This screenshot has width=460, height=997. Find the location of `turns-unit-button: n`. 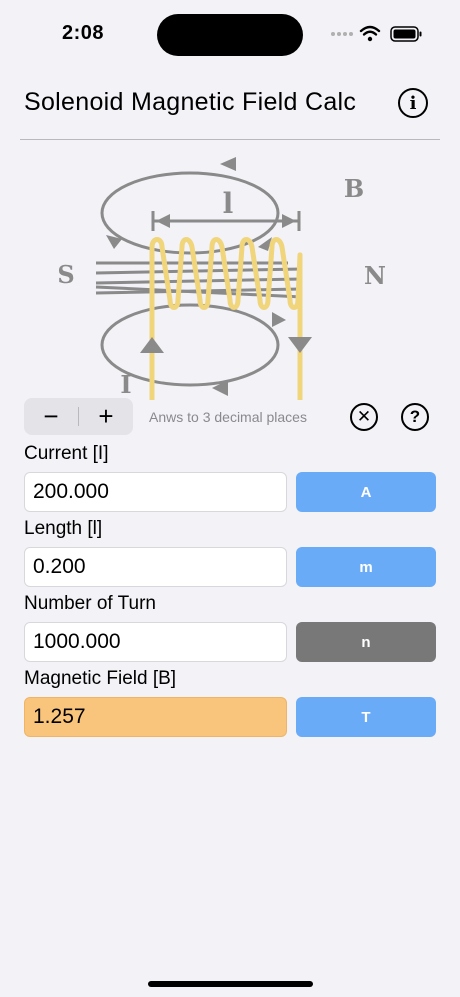

turns-unit-button: n is located at coordinates (366, 642).